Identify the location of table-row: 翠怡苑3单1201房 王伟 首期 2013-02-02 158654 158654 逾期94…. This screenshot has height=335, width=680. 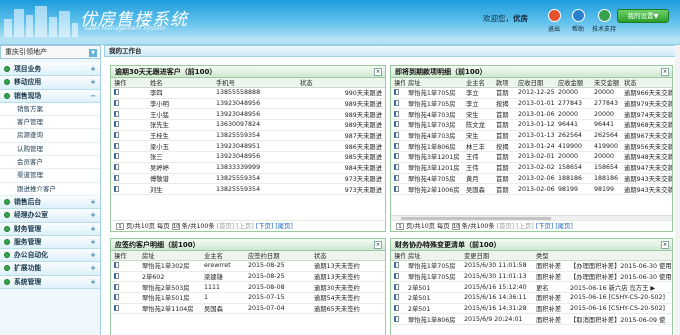
(531, 168).